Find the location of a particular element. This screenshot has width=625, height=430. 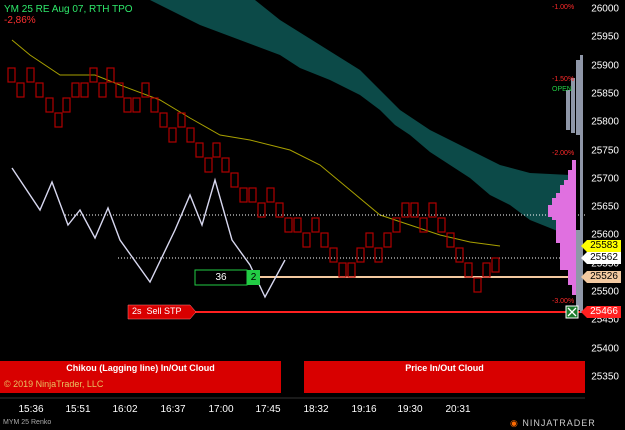

time-axis-label: 16:37 is located at coordinates (173, 409).